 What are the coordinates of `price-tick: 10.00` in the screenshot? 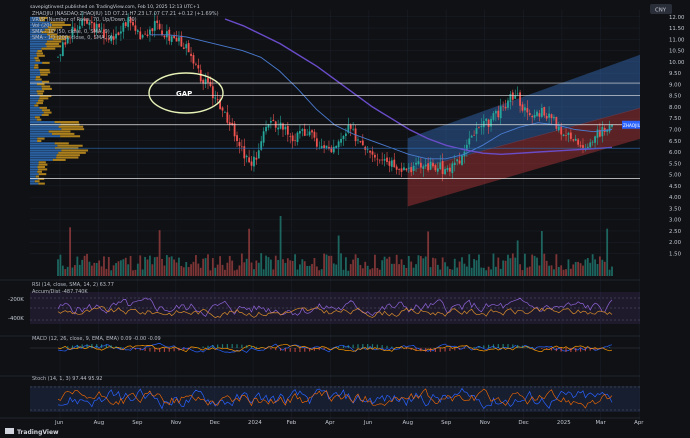 It's located at (677, 63).